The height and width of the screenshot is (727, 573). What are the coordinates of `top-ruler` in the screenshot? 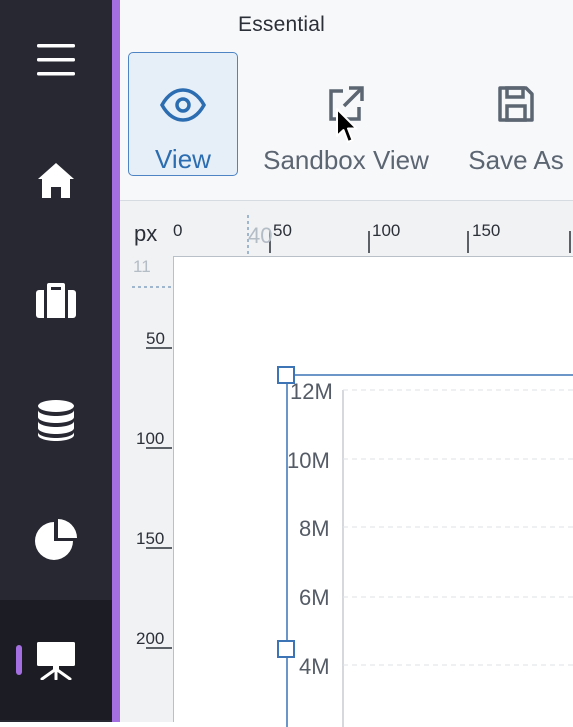 It's located at (409, 235).